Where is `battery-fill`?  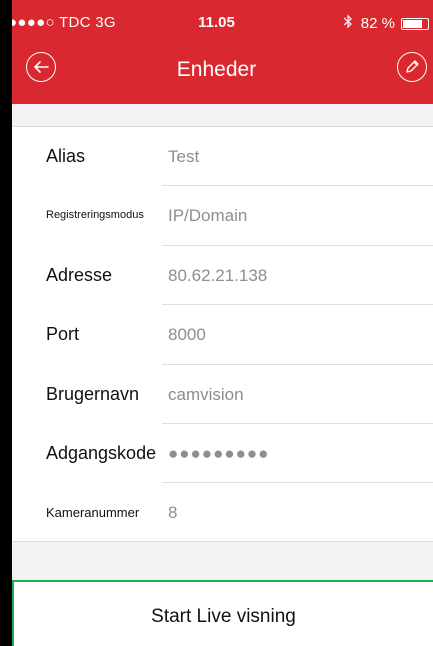 battery-fill is located at coordinates (413, 23).